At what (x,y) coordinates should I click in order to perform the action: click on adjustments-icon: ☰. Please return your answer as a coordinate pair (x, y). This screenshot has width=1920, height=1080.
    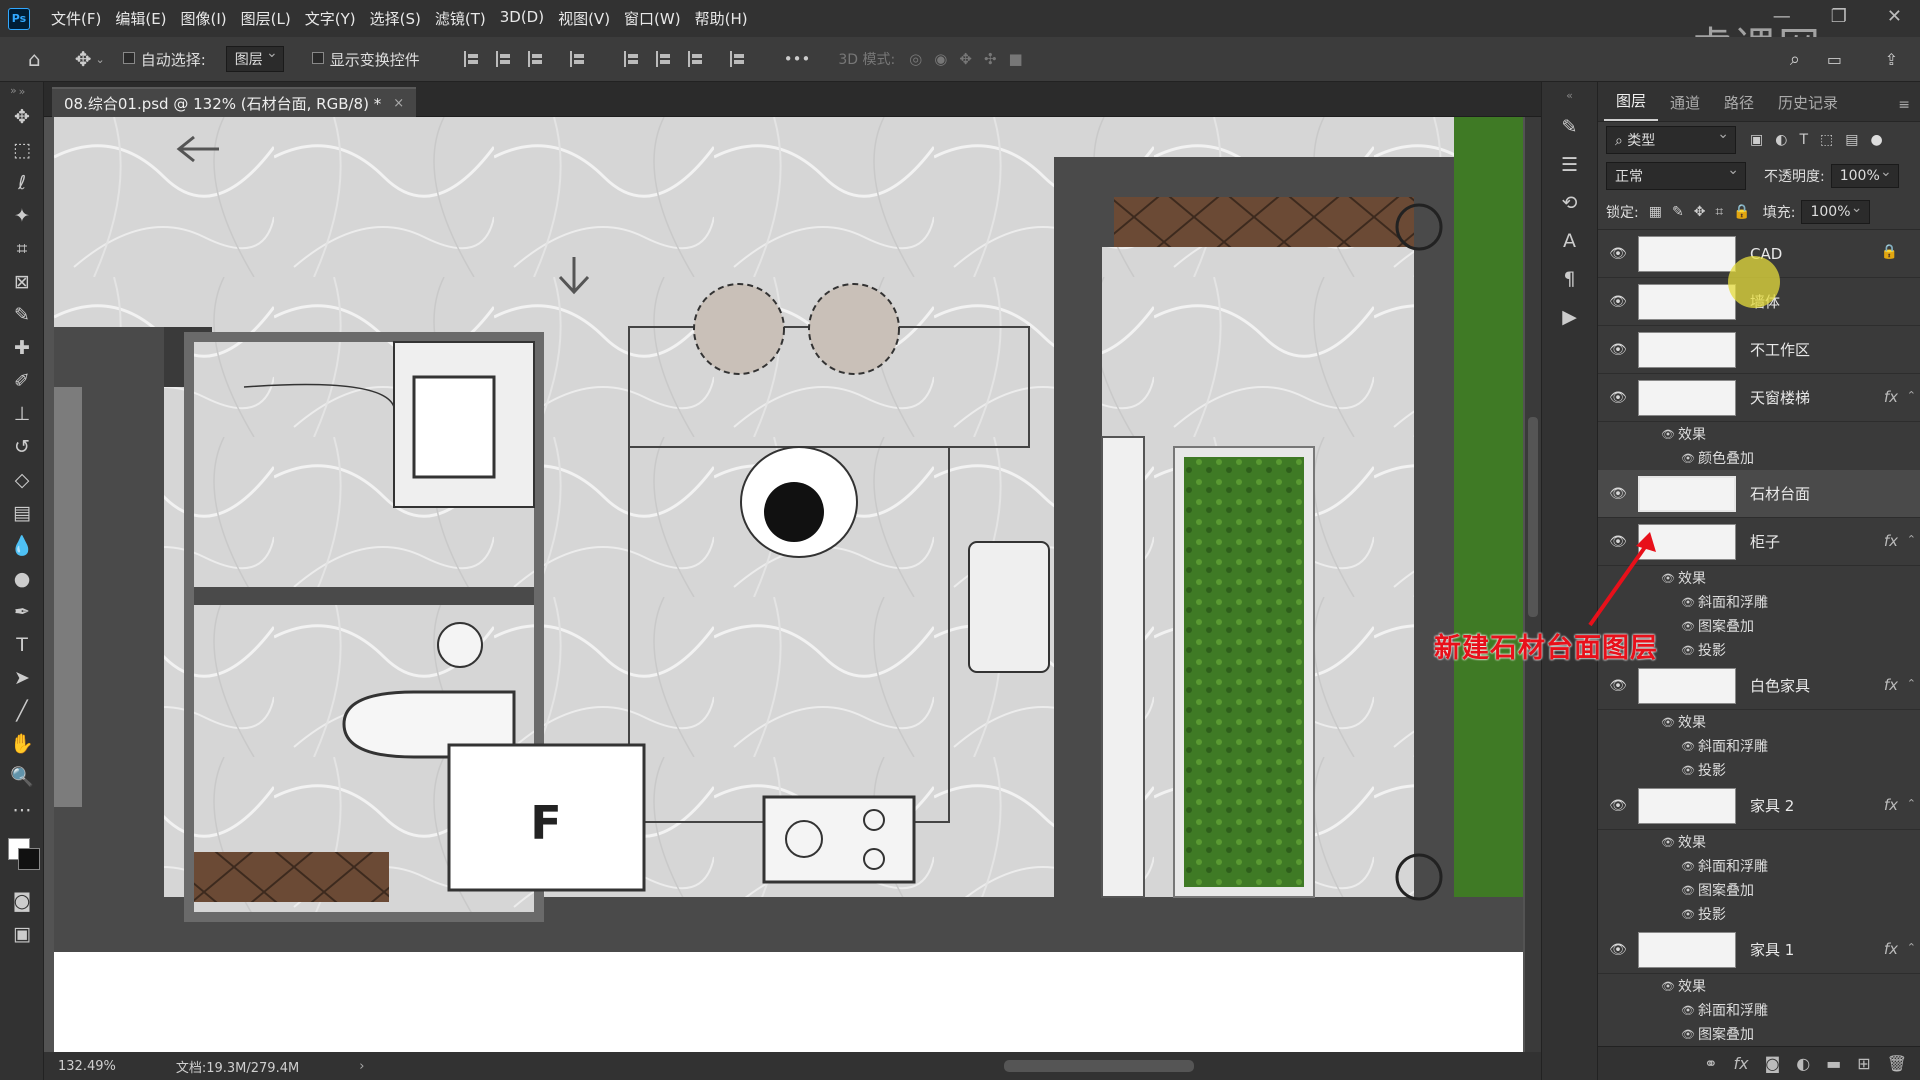
    Looking at the image, I should click on (1569, 165).